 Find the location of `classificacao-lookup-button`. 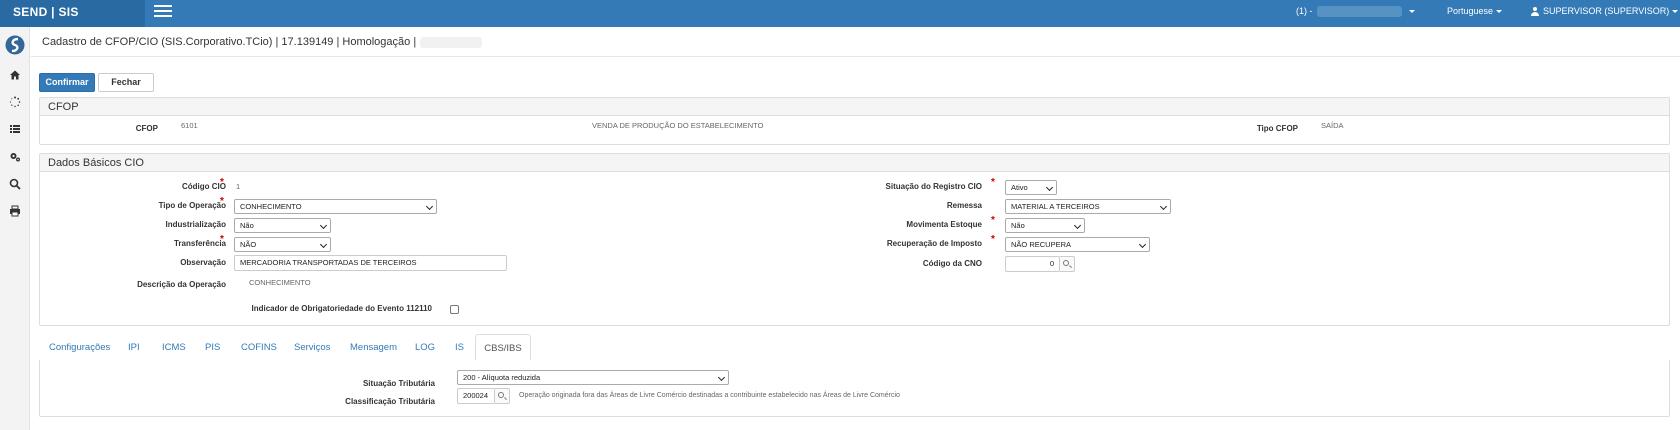

classificacao-lookup-button is located at coordinates (502, 396).